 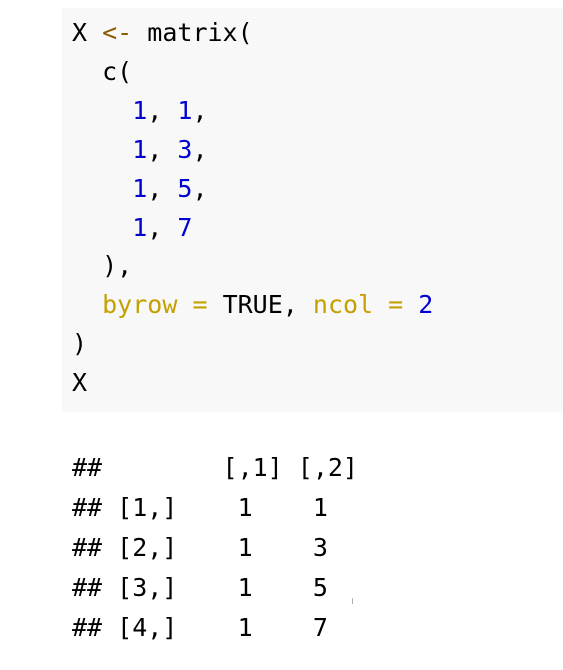 I want to click on code-line-7: ),, so click(x=102, y=265).